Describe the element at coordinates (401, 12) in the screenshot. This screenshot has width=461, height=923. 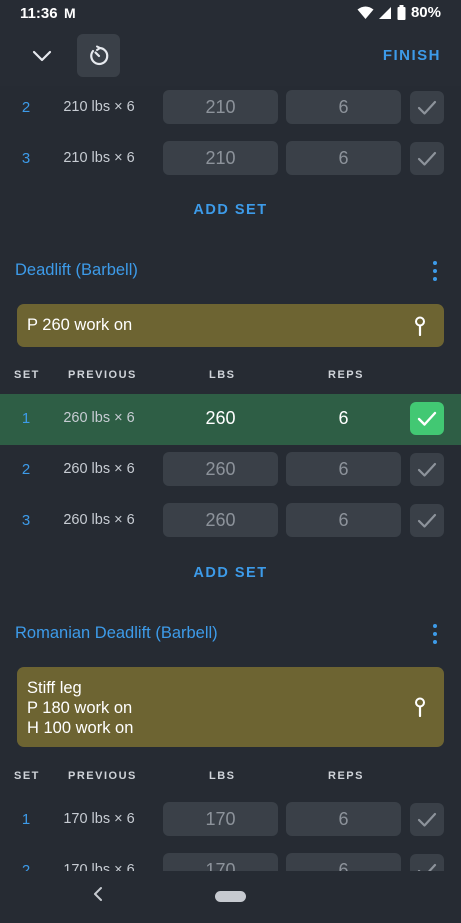
I see `battery-icon` at that location.